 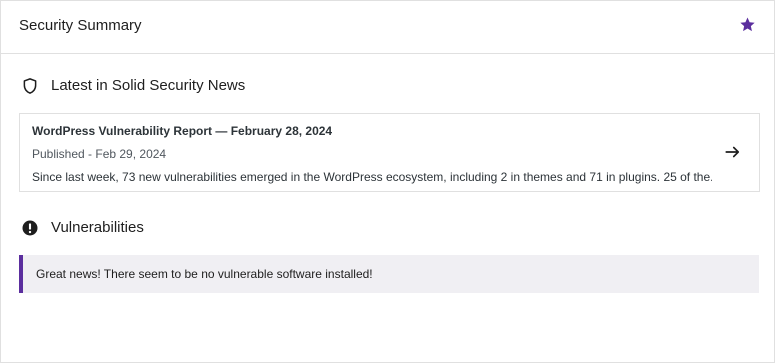 What do you see at coordinates (148, 85) in the screenshot?
I see `news-heading-label: Latest in Solid Security News` at bounding box center [148, 85].